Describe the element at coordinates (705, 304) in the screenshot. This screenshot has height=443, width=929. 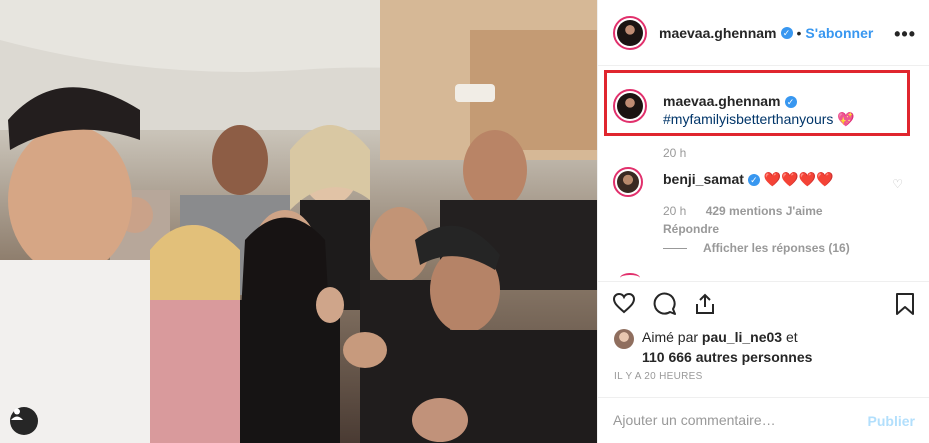
I see `share-icon` at that location.